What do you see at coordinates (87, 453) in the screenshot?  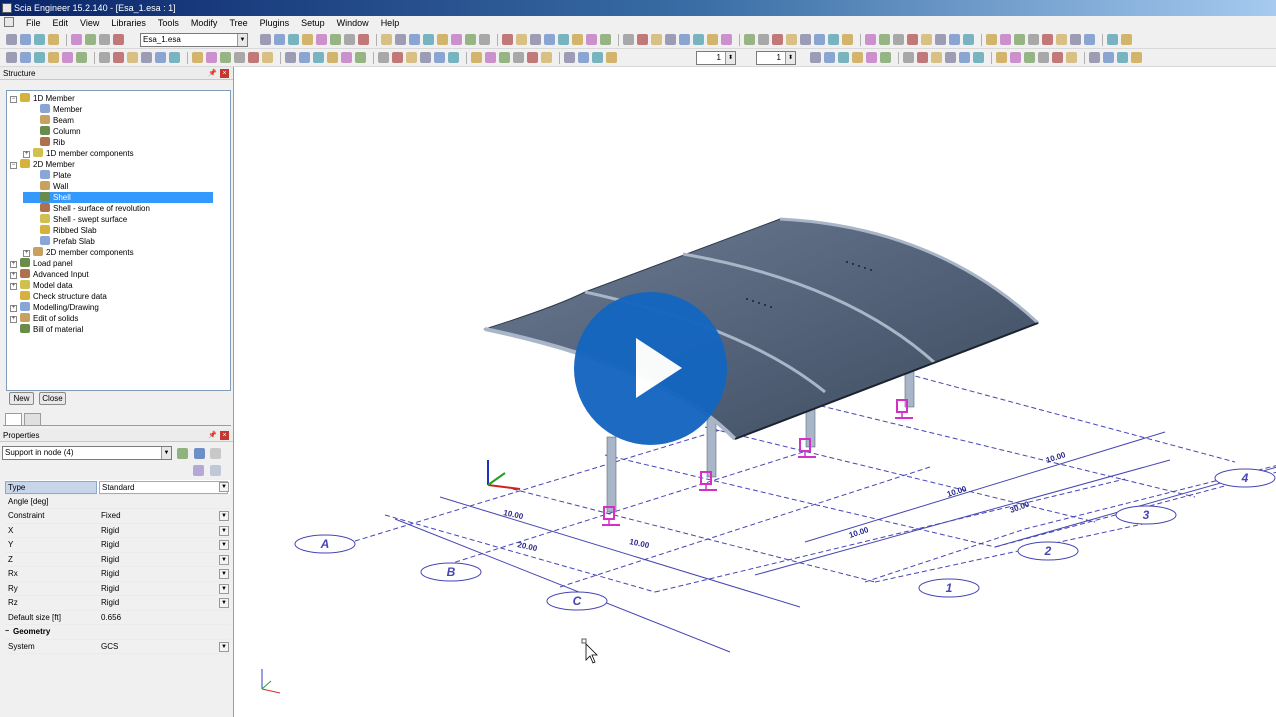 I see `properties-selector: Support in node (4) ▼` at bounding box center [87, 453].